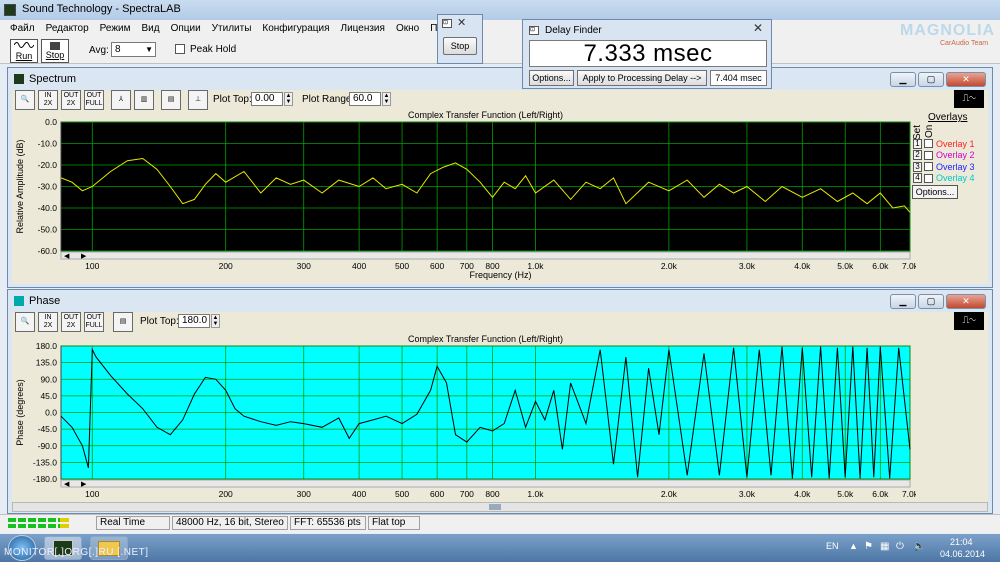 The image size is (1000, 562). I want to click on menu-license: Лицензия, so click(363, 30).